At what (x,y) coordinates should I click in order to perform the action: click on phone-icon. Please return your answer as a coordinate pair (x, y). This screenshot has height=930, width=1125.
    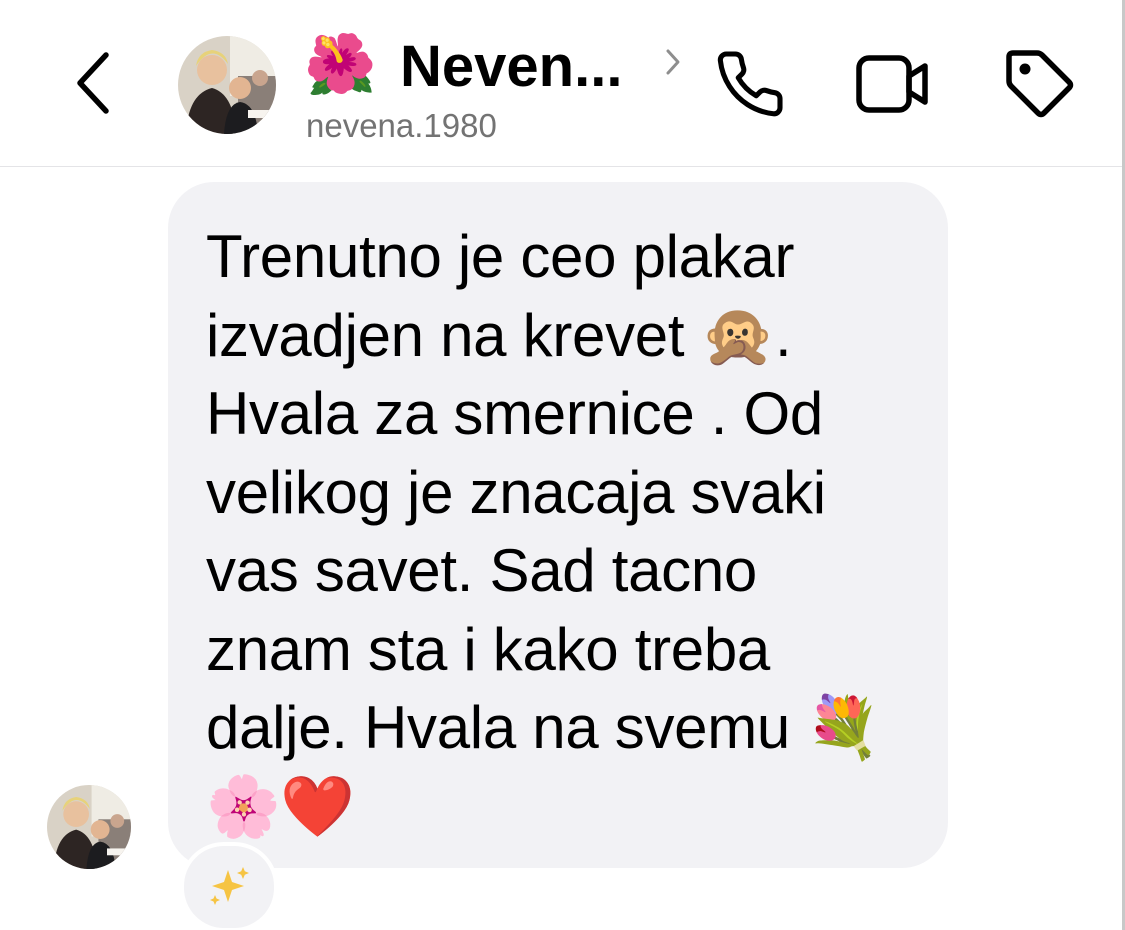
    Looking at the image, I should click on (750, 84).